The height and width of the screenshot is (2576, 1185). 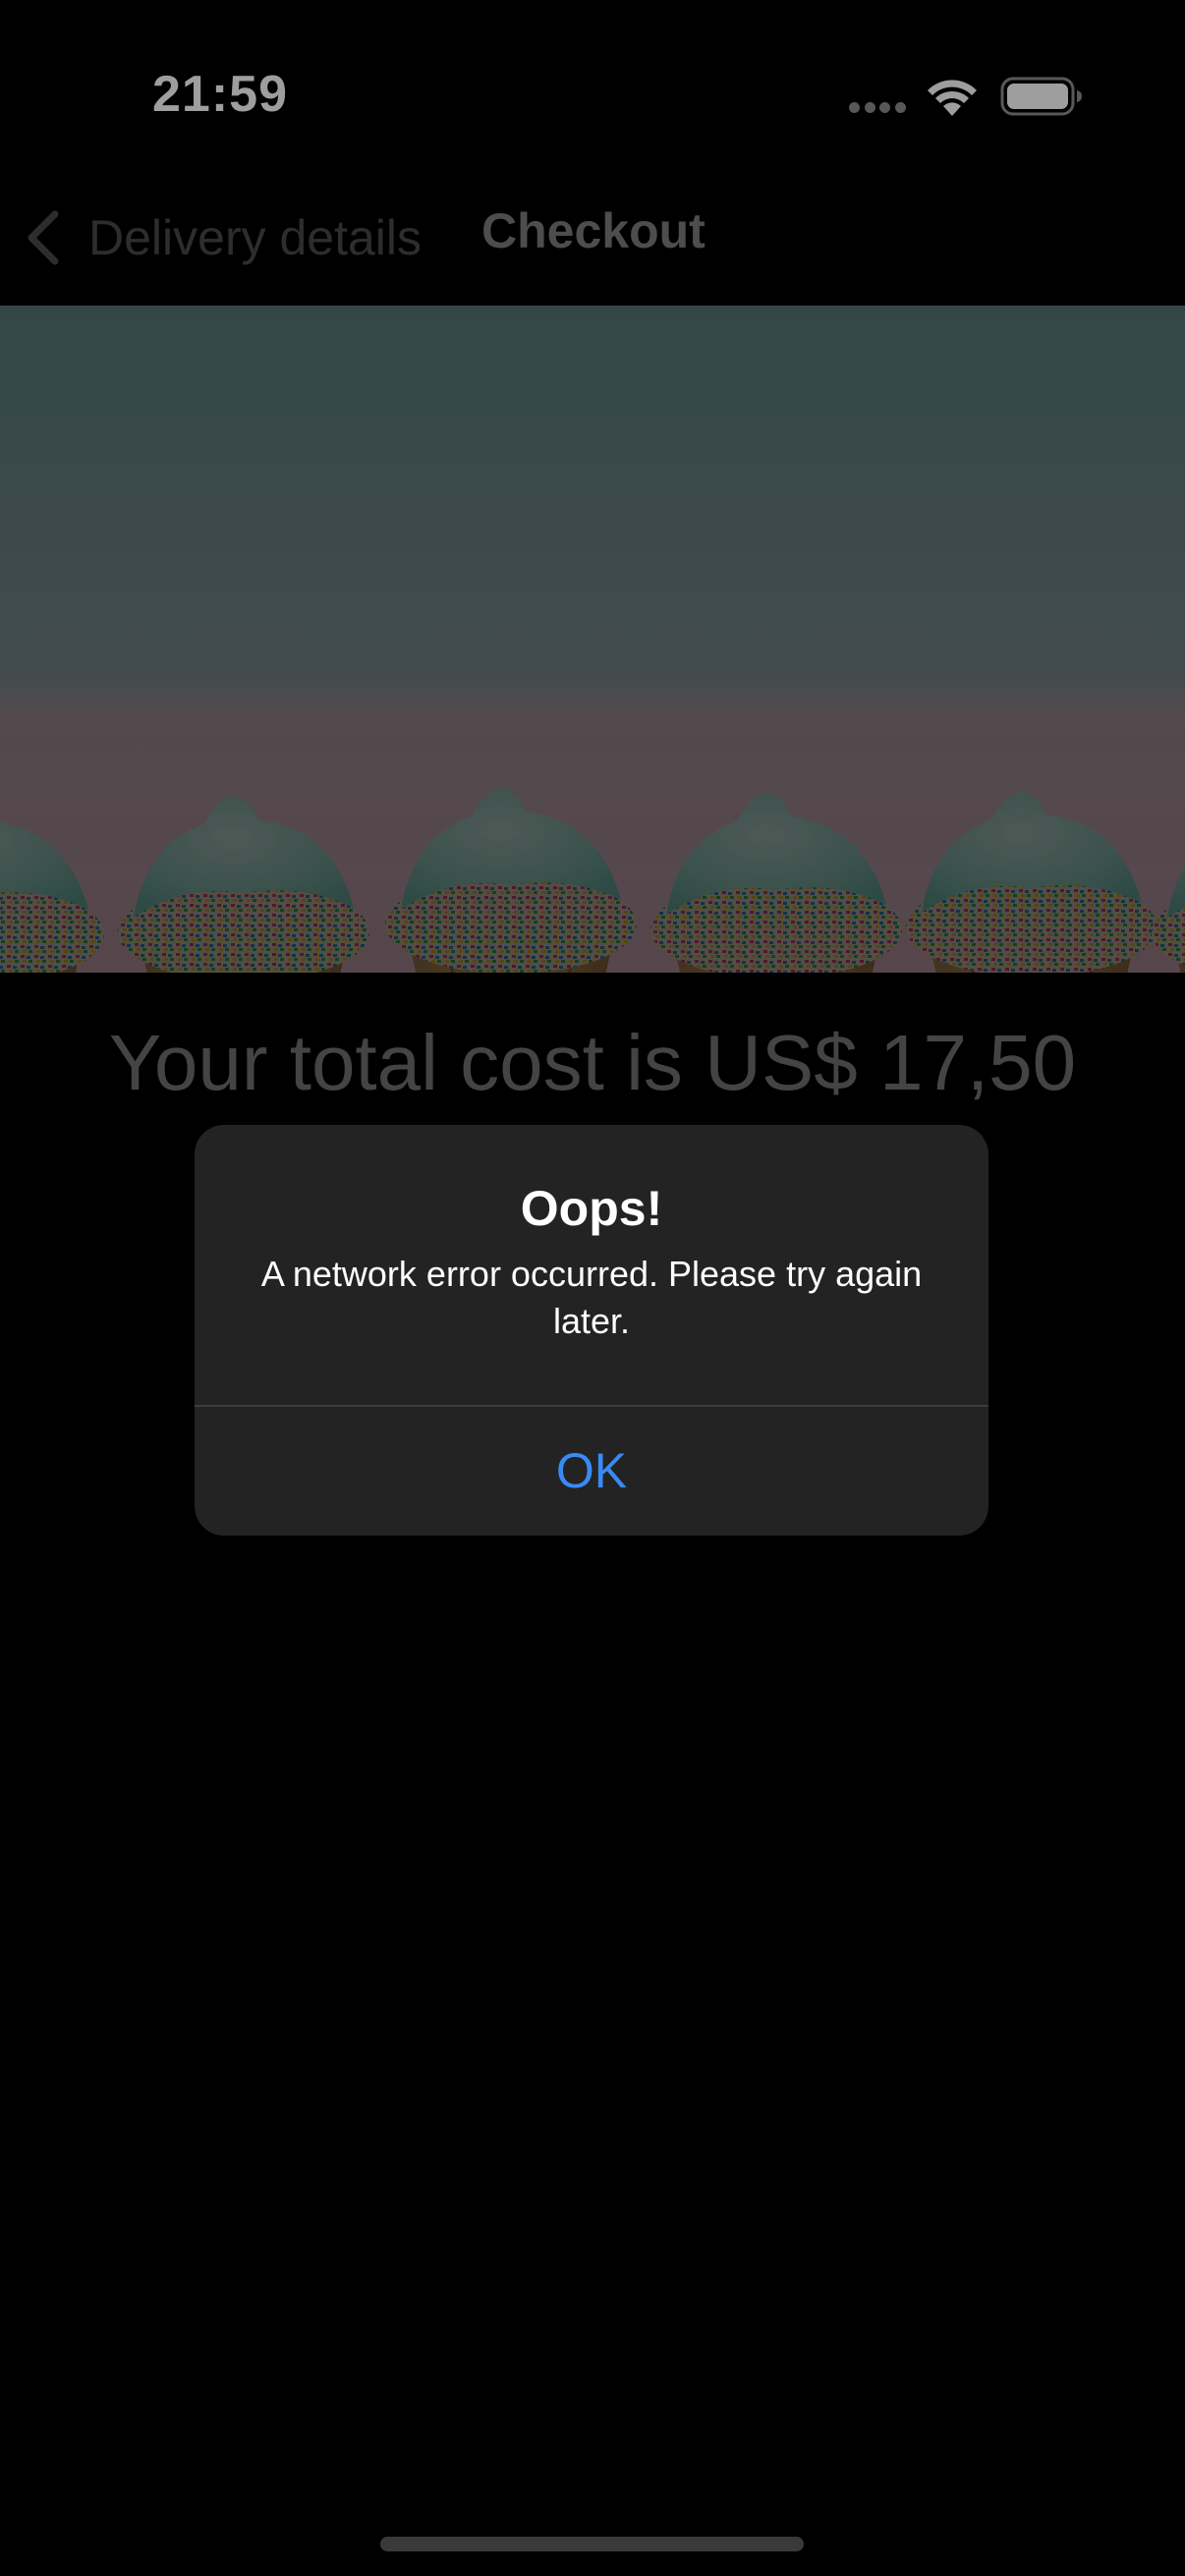 What do you see at coordinates (592, 2544) in the screenshot?
I see `home-indicator` at bounding box center [592, 2544].